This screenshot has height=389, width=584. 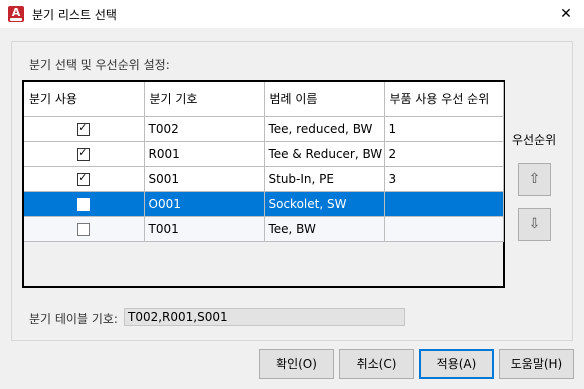 I want to click on table-row: R001 Tee & Reducer, BW 2, so click(x=264, y=154).